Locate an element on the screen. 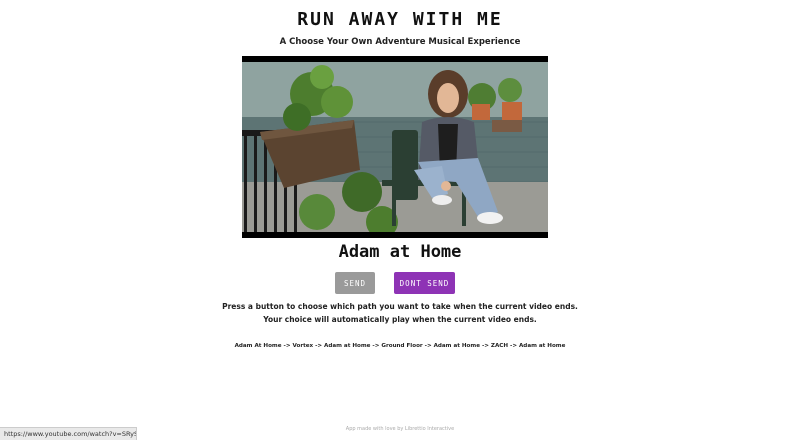 The height and width of the screenshot is (440, 800). video-frame is located at coordinates (395, 147).